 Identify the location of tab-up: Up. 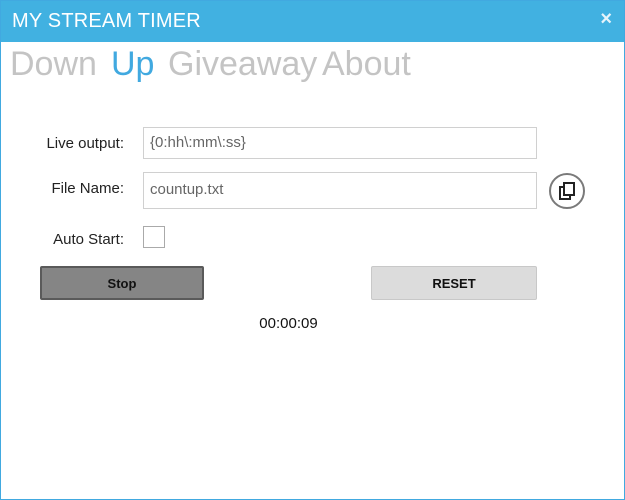
(132, 64).